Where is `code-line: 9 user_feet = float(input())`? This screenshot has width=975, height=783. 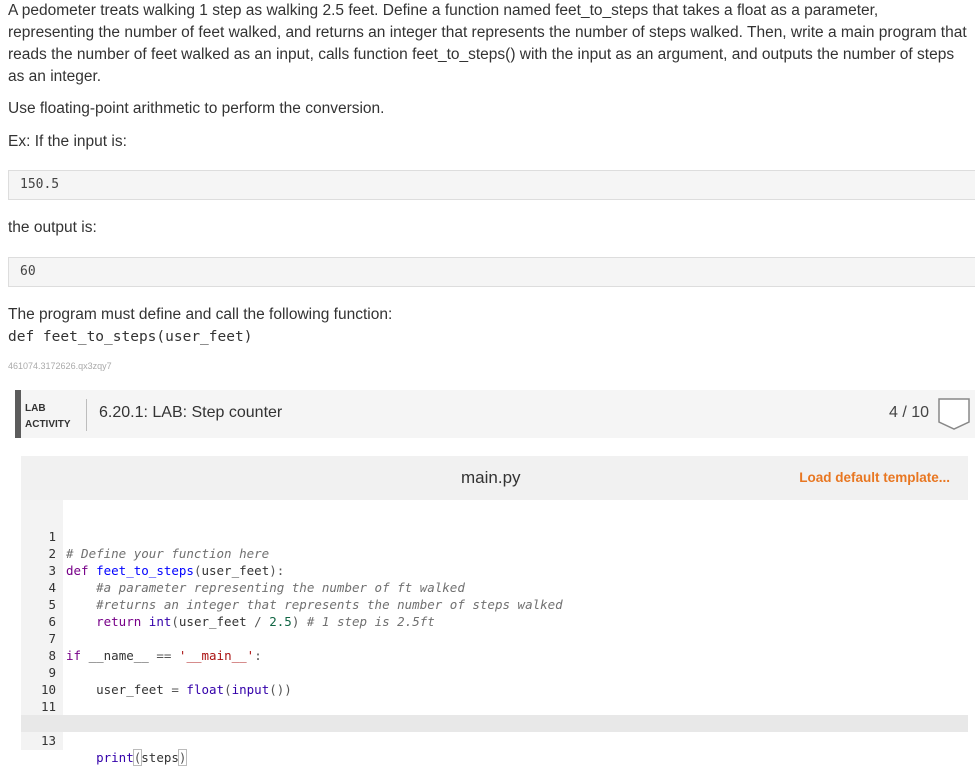 code-line: 9 user_feet = float(input()) is located at coordinates (494, 672).